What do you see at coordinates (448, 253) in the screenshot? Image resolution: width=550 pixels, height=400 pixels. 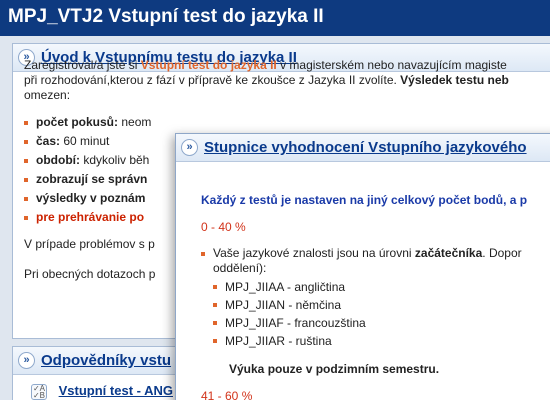 I see `level-bold-text: začátečníka` at bounding box center [448, 253].